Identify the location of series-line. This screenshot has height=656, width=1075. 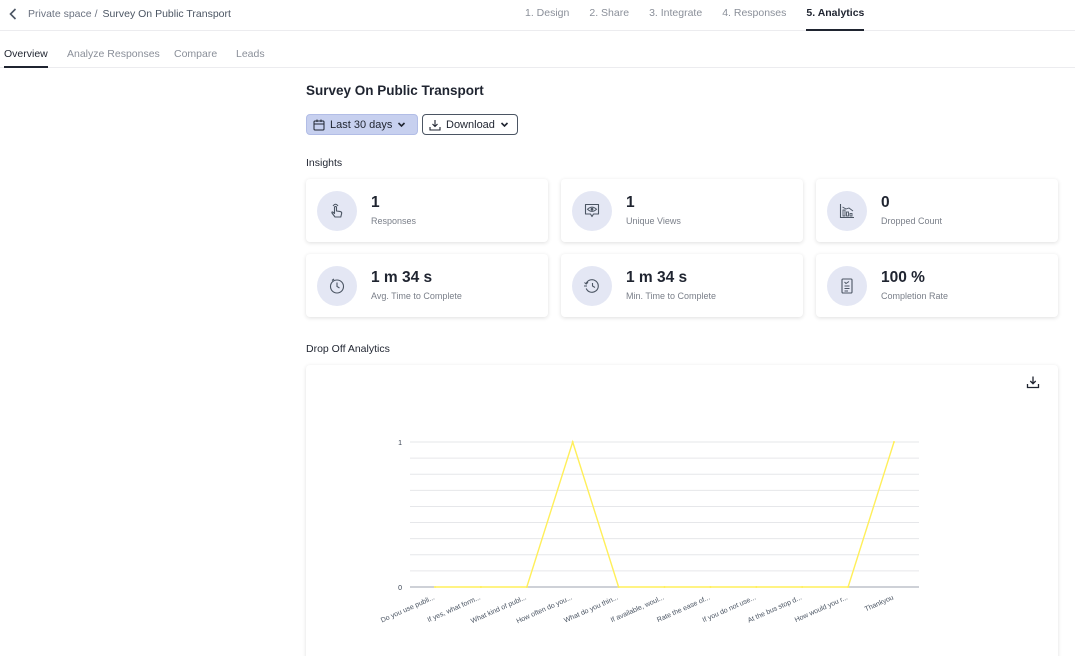
(665, 513).